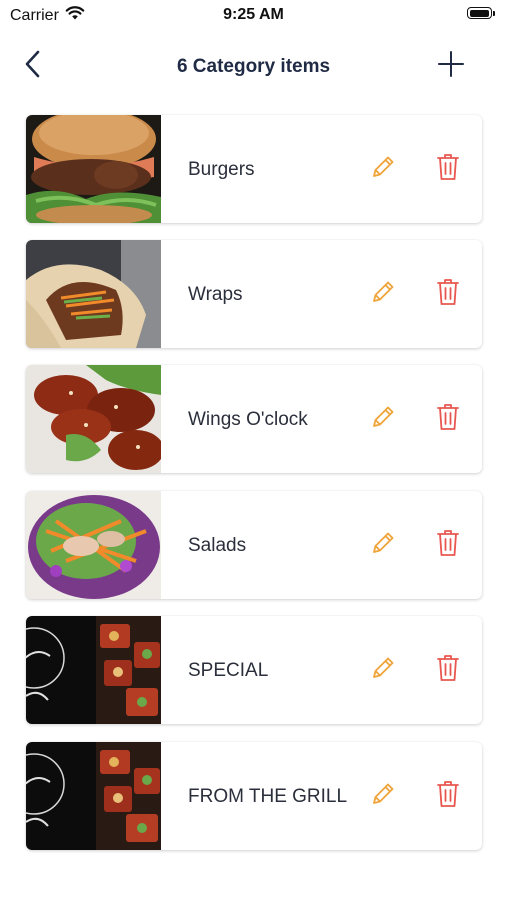  What do you see at coordinates (482, 14) in the screenshot?
I see `battery-icon` at bounding box center [482, 14].